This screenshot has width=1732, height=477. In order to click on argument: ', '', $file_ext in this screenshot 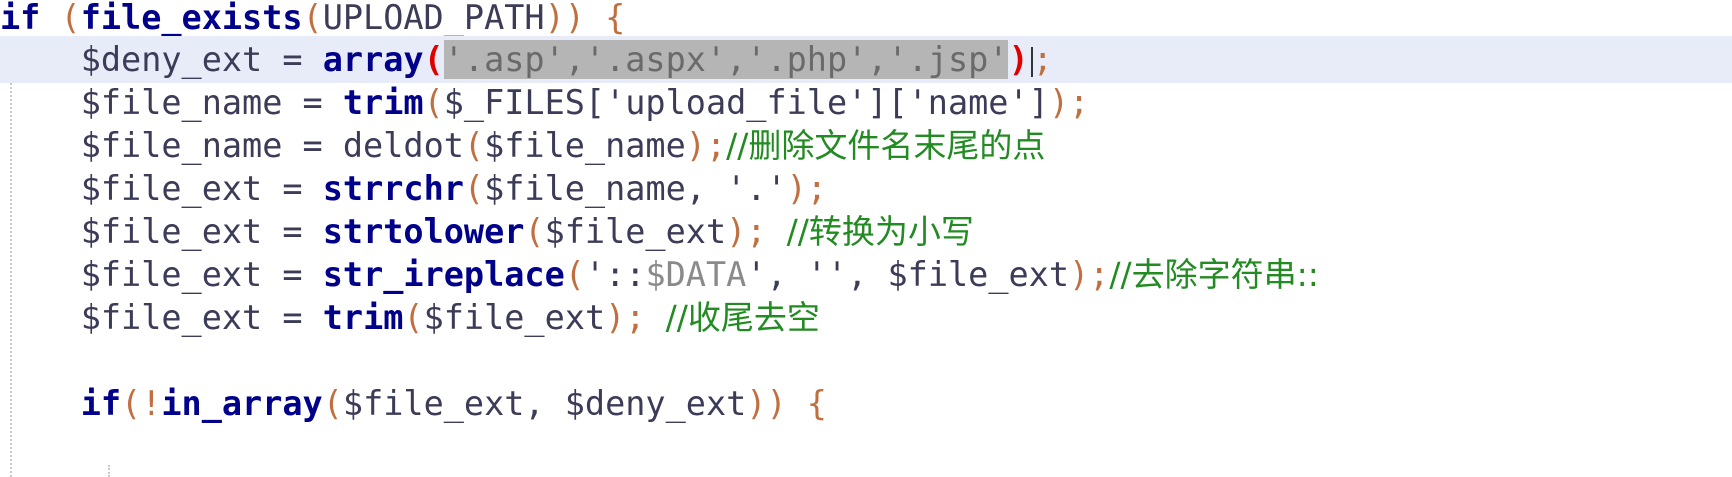, I will do `click(907, 274)`.